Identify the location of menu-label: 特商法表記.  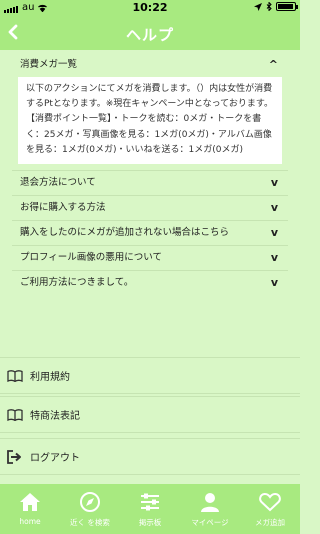
(55, 416).